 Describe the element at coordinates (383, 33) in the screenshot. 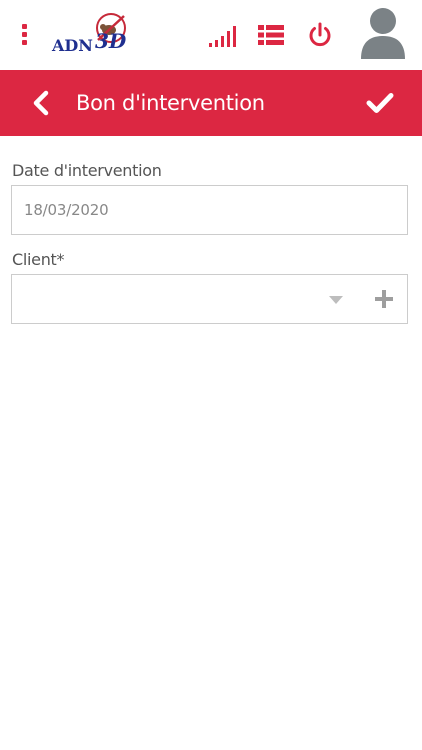

I see `user-avatar-icon` at that location.